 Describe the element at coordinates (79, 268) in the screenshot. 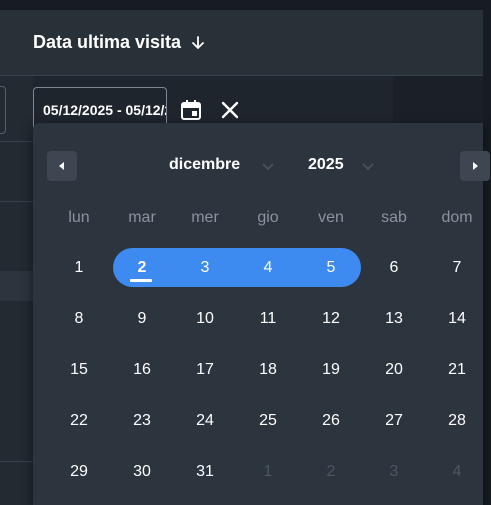

I see `calendar-day: 1` at that location.